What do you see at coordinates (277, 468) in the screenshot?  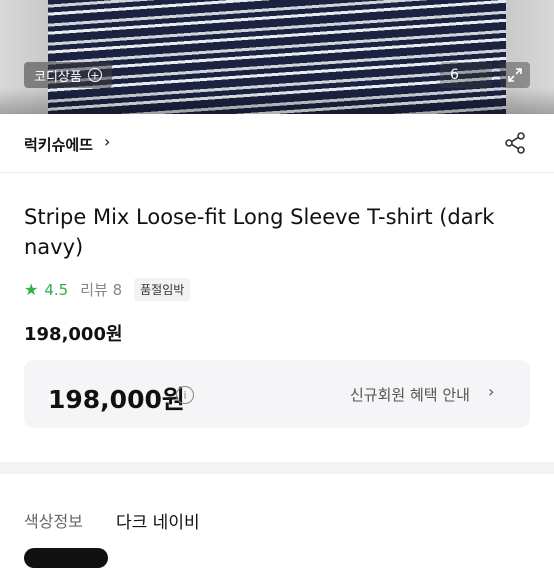 I see `section-divider` at bounding box center [277, 468].